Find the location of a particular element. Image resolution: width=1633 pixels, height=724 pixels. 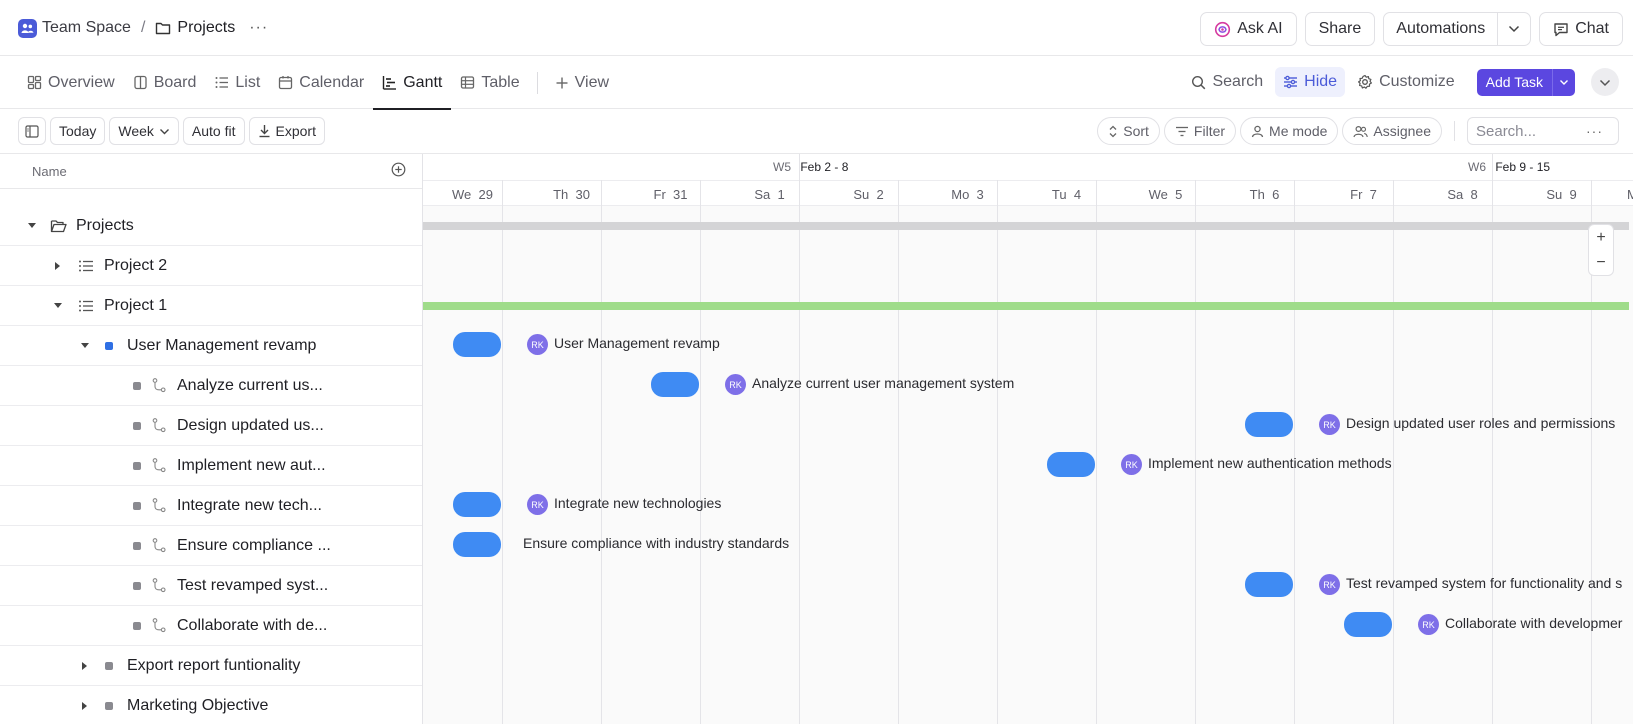

tree-row-label: Export report funtionality is located at coordinates (214, 665).